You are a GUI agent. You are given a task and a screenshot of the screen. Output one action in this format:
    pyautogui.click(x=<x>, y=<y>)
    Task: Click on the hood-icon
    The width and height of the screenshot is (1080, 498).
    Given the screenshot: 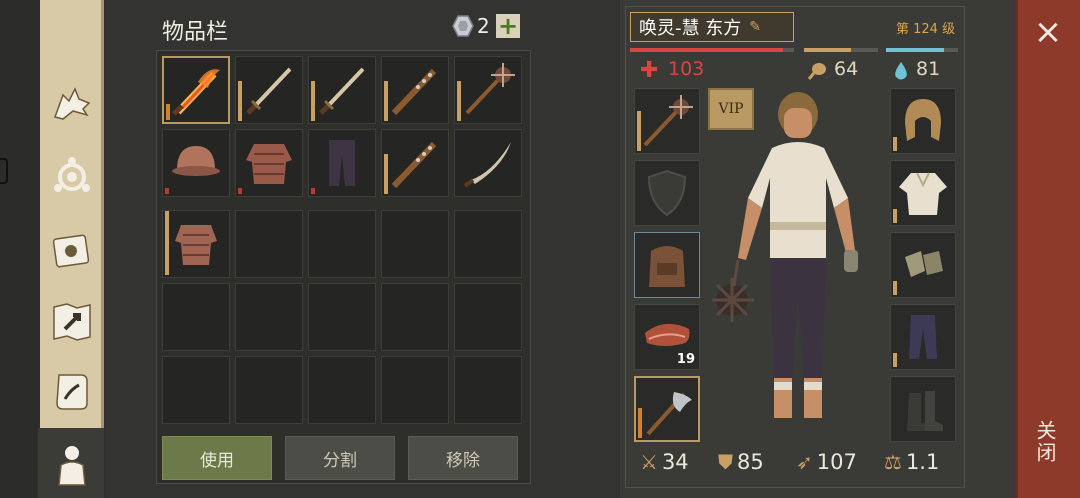 What is the action you would take?
    pyautogui.click(x=923, y=120)
    